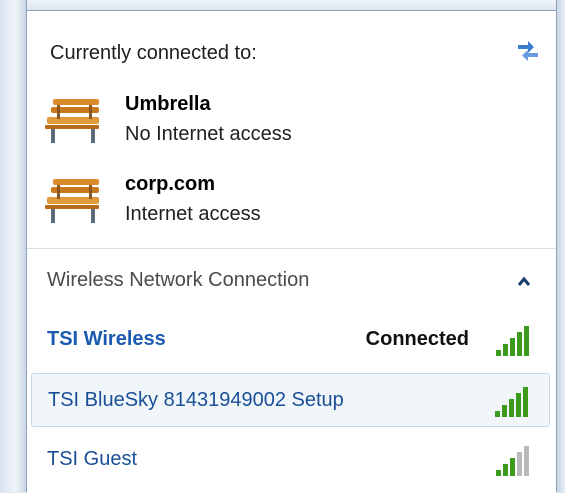 The image size is (565, 493). Describe the element at coordinates (263, 202) in the screenshot. I see `connected-network-corp: corp.com Internet access` at that location.